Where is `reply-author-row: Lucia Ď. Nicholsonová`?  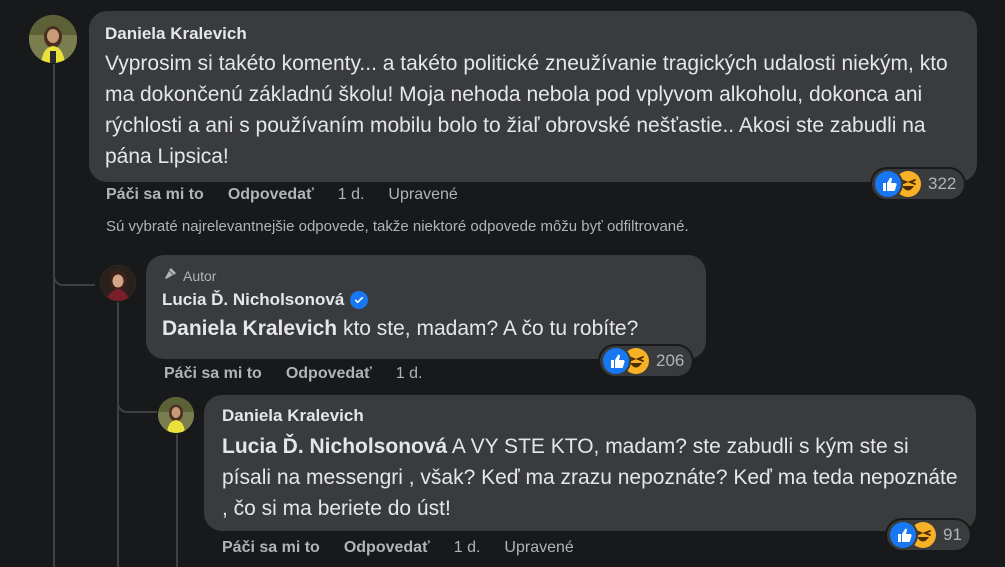 reply-author-row: Lucia Ď. Nicholsonová is located at coordinates (426, 300).